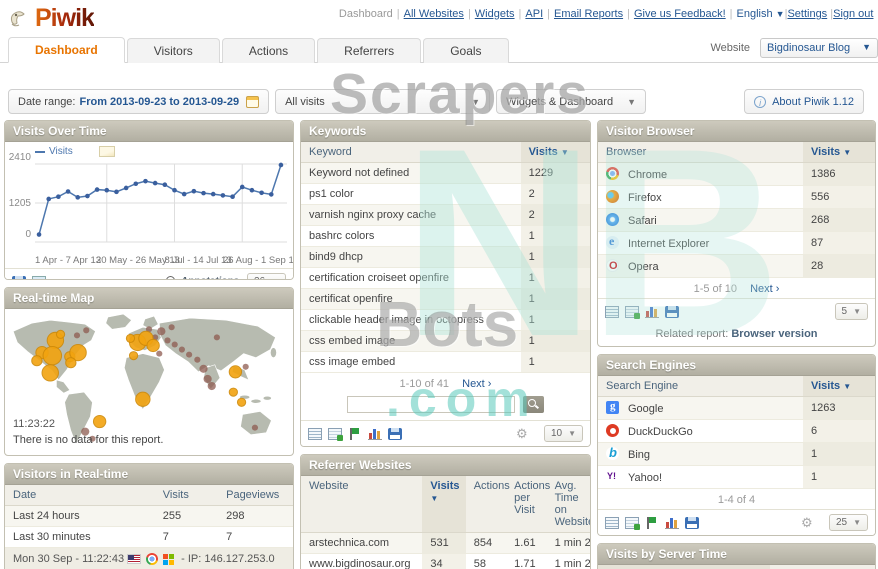 This screenshot has width=878, height=569. Describe the element at coordinates (853, 14) in the screenshot. I see `signout-link: Sign out` at that location.